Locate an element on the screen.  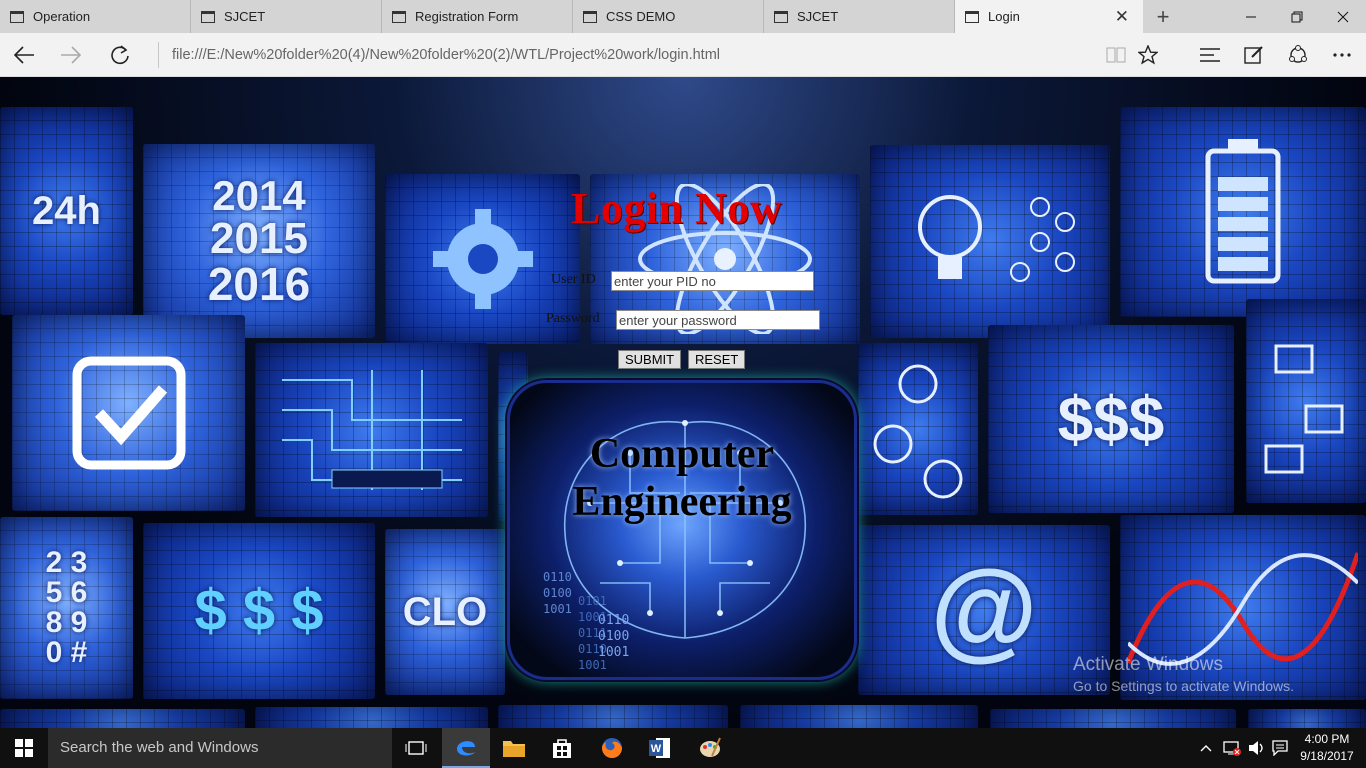
year-label: 2016 is located at coordinates (259, 284).